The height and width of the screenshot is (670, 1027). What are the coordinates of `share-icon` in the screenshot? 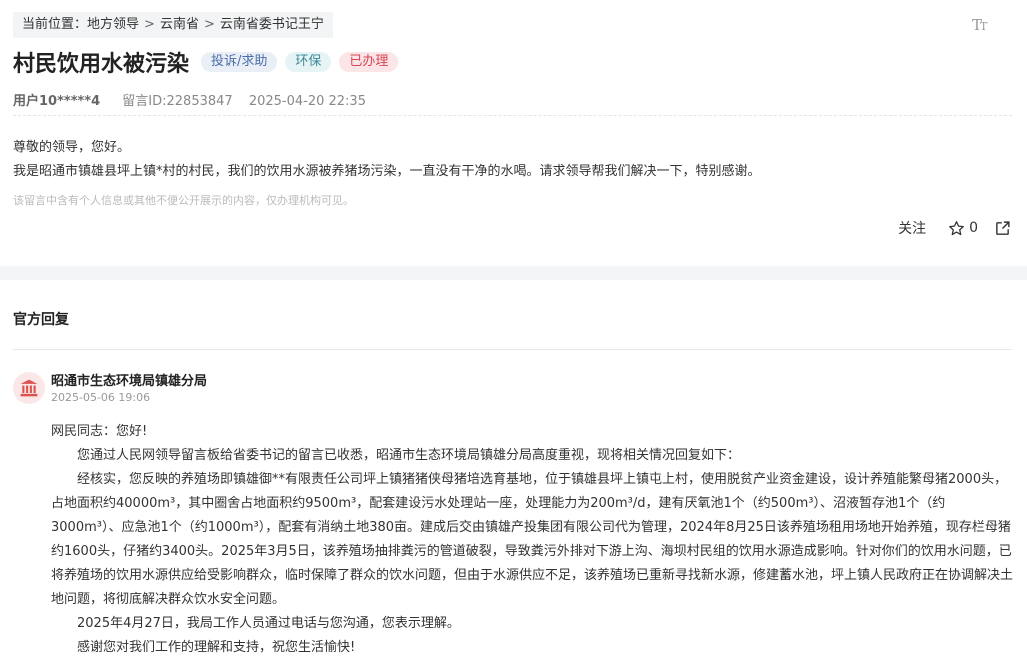 It's located at (1003, 227).